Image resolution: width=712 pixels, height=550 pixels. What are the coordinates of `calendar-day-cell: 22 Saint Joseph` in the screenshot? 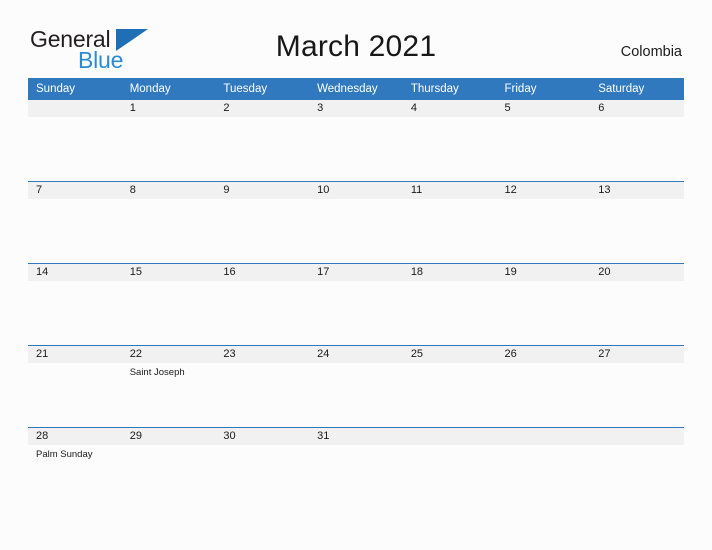 It's located at (168, 386).